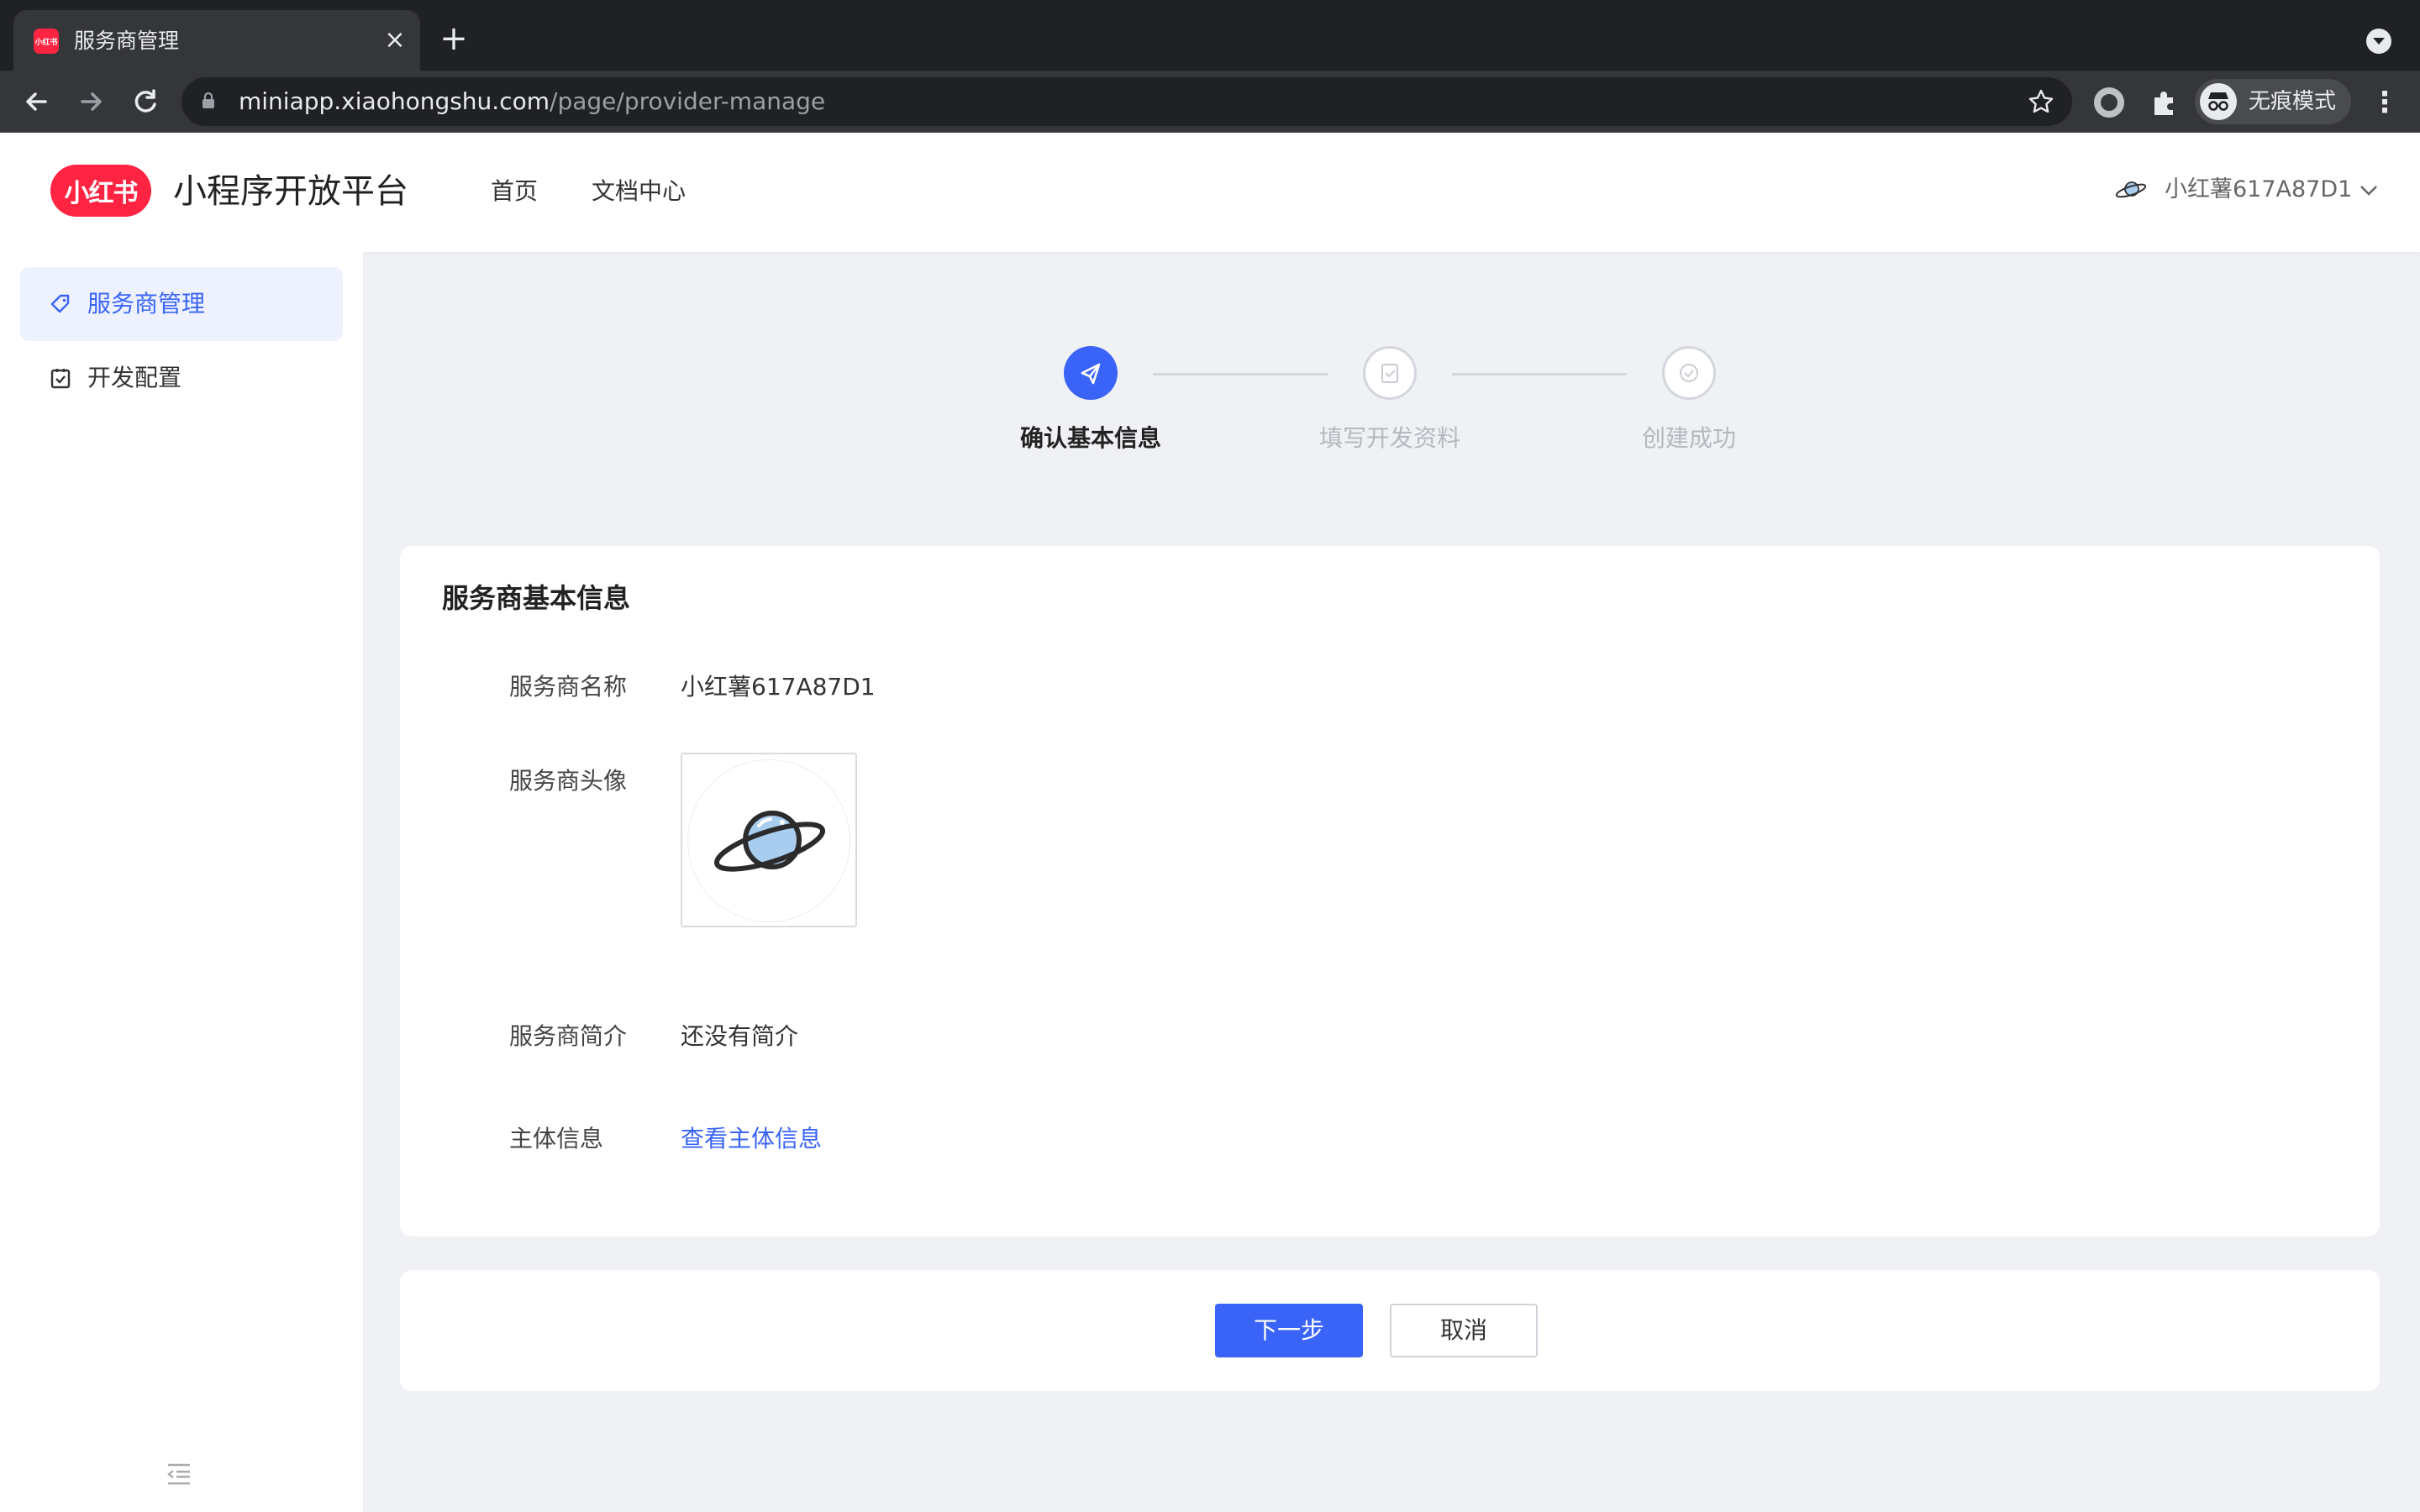 The height and width of the screenshot is (1512, 2420). I want to click on close-tab-icon: ×, so click(395, 40).